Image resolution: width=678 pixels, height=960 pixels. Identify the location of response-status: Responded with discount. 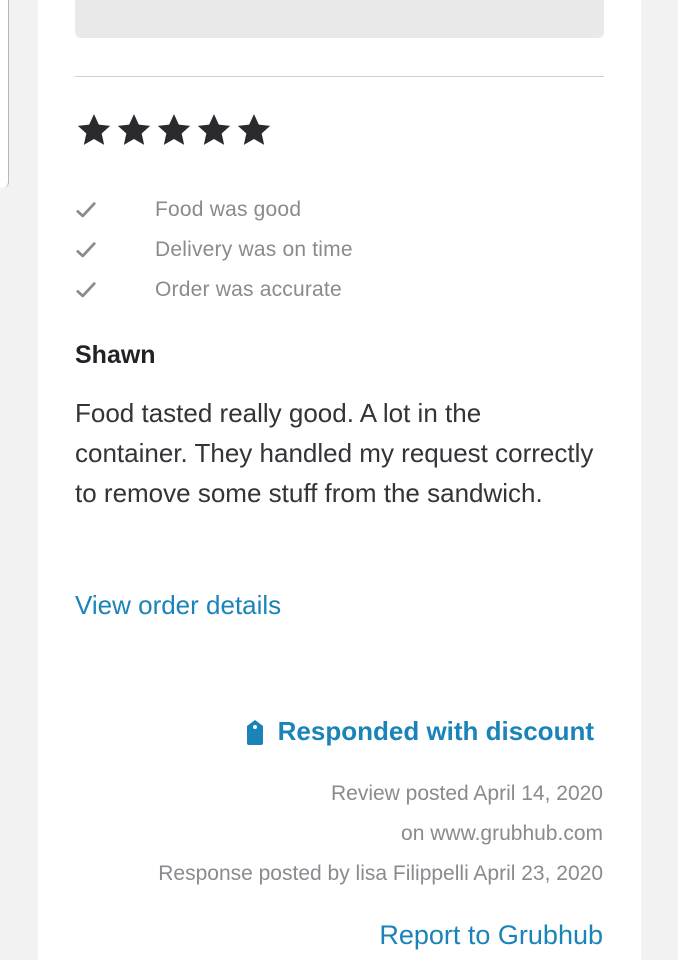
(419, 731).